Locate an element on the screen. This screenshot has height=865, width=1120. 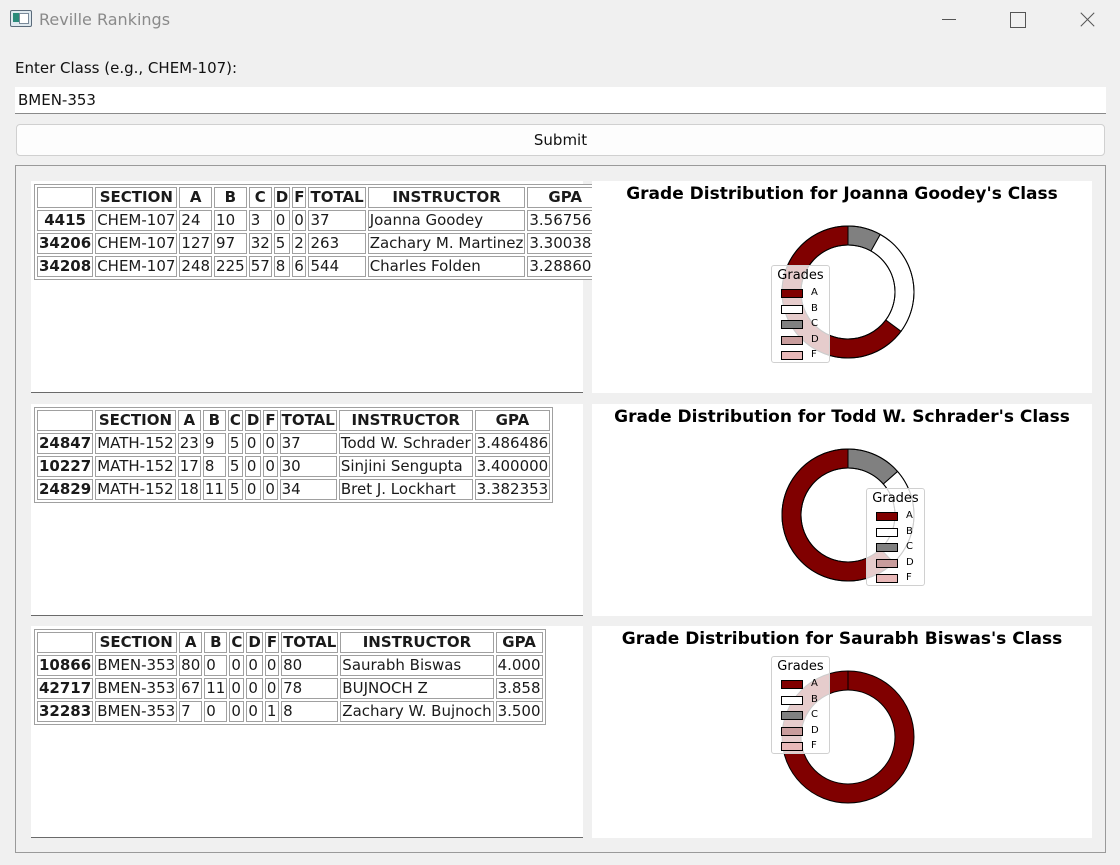
minimize-button is located at coordinates (948, 20).